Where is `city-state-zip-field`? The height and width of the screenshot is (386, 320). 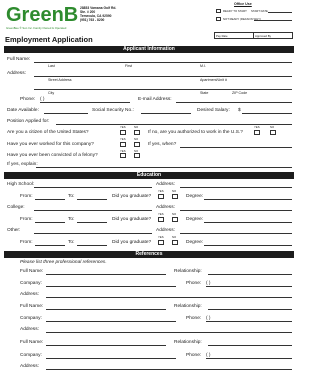 city-state-zip-field is located at coordinates (163, 89).